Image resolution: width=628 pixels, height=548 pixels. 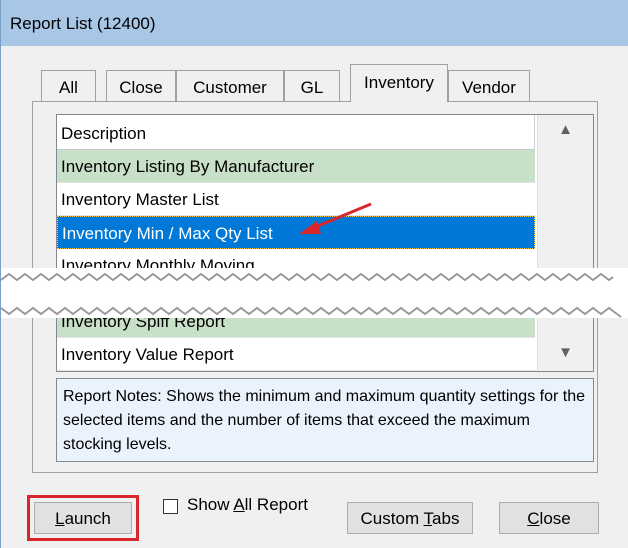 What do you see at coordinates (314, 293) in the screenshot?
I see `torn-edge-break` at bounding box center [314, 293].